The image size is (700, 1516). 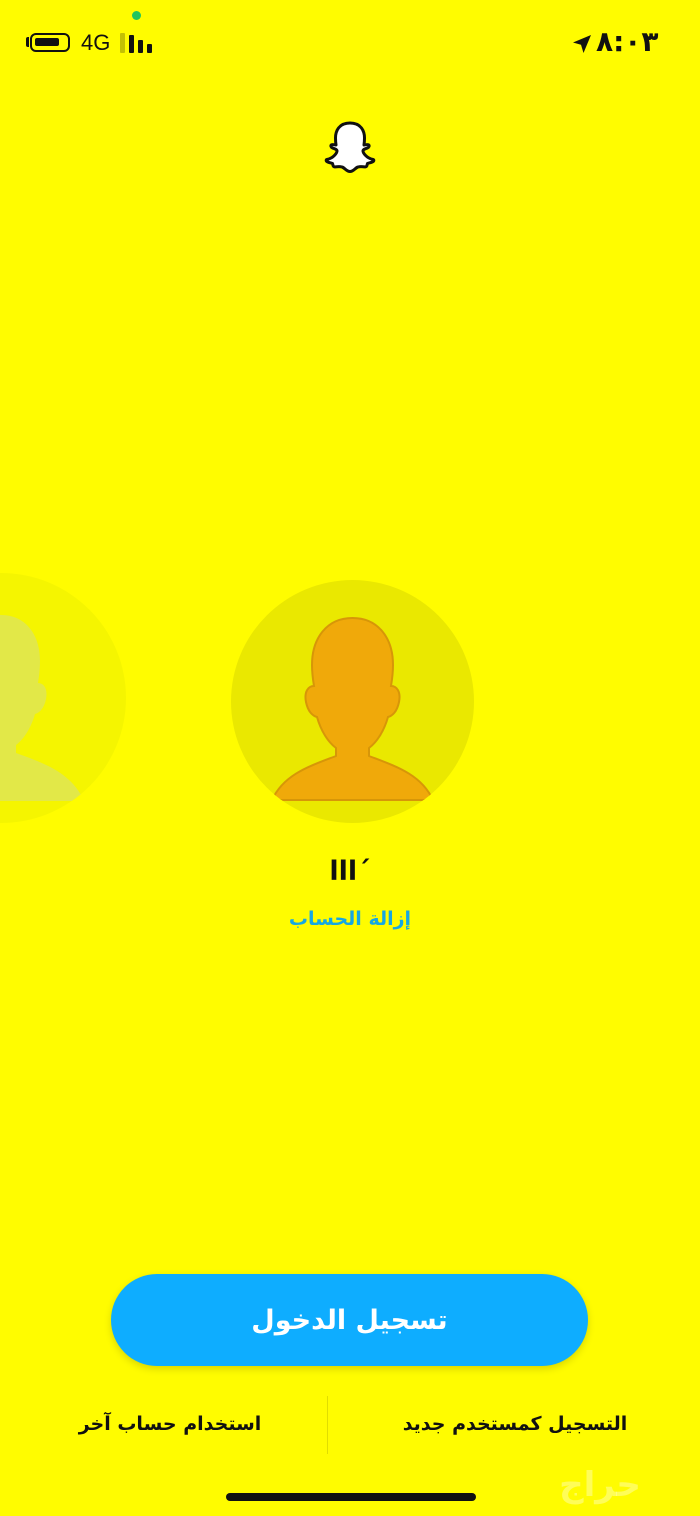 I want to click on watermark: حراج, so click(x=600, y=1485).